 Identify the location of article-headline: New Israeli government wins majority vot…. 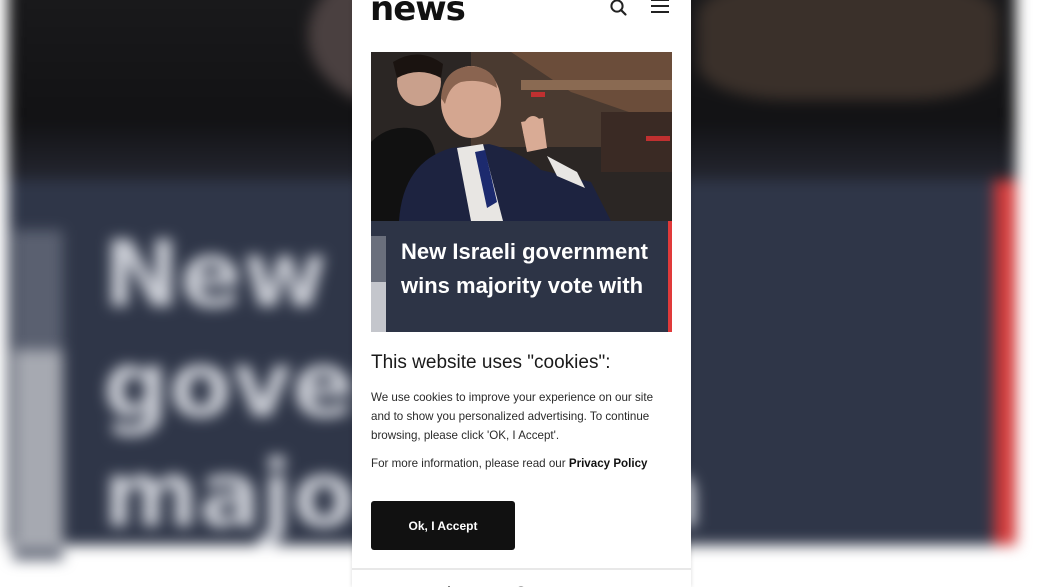
(526, 269).